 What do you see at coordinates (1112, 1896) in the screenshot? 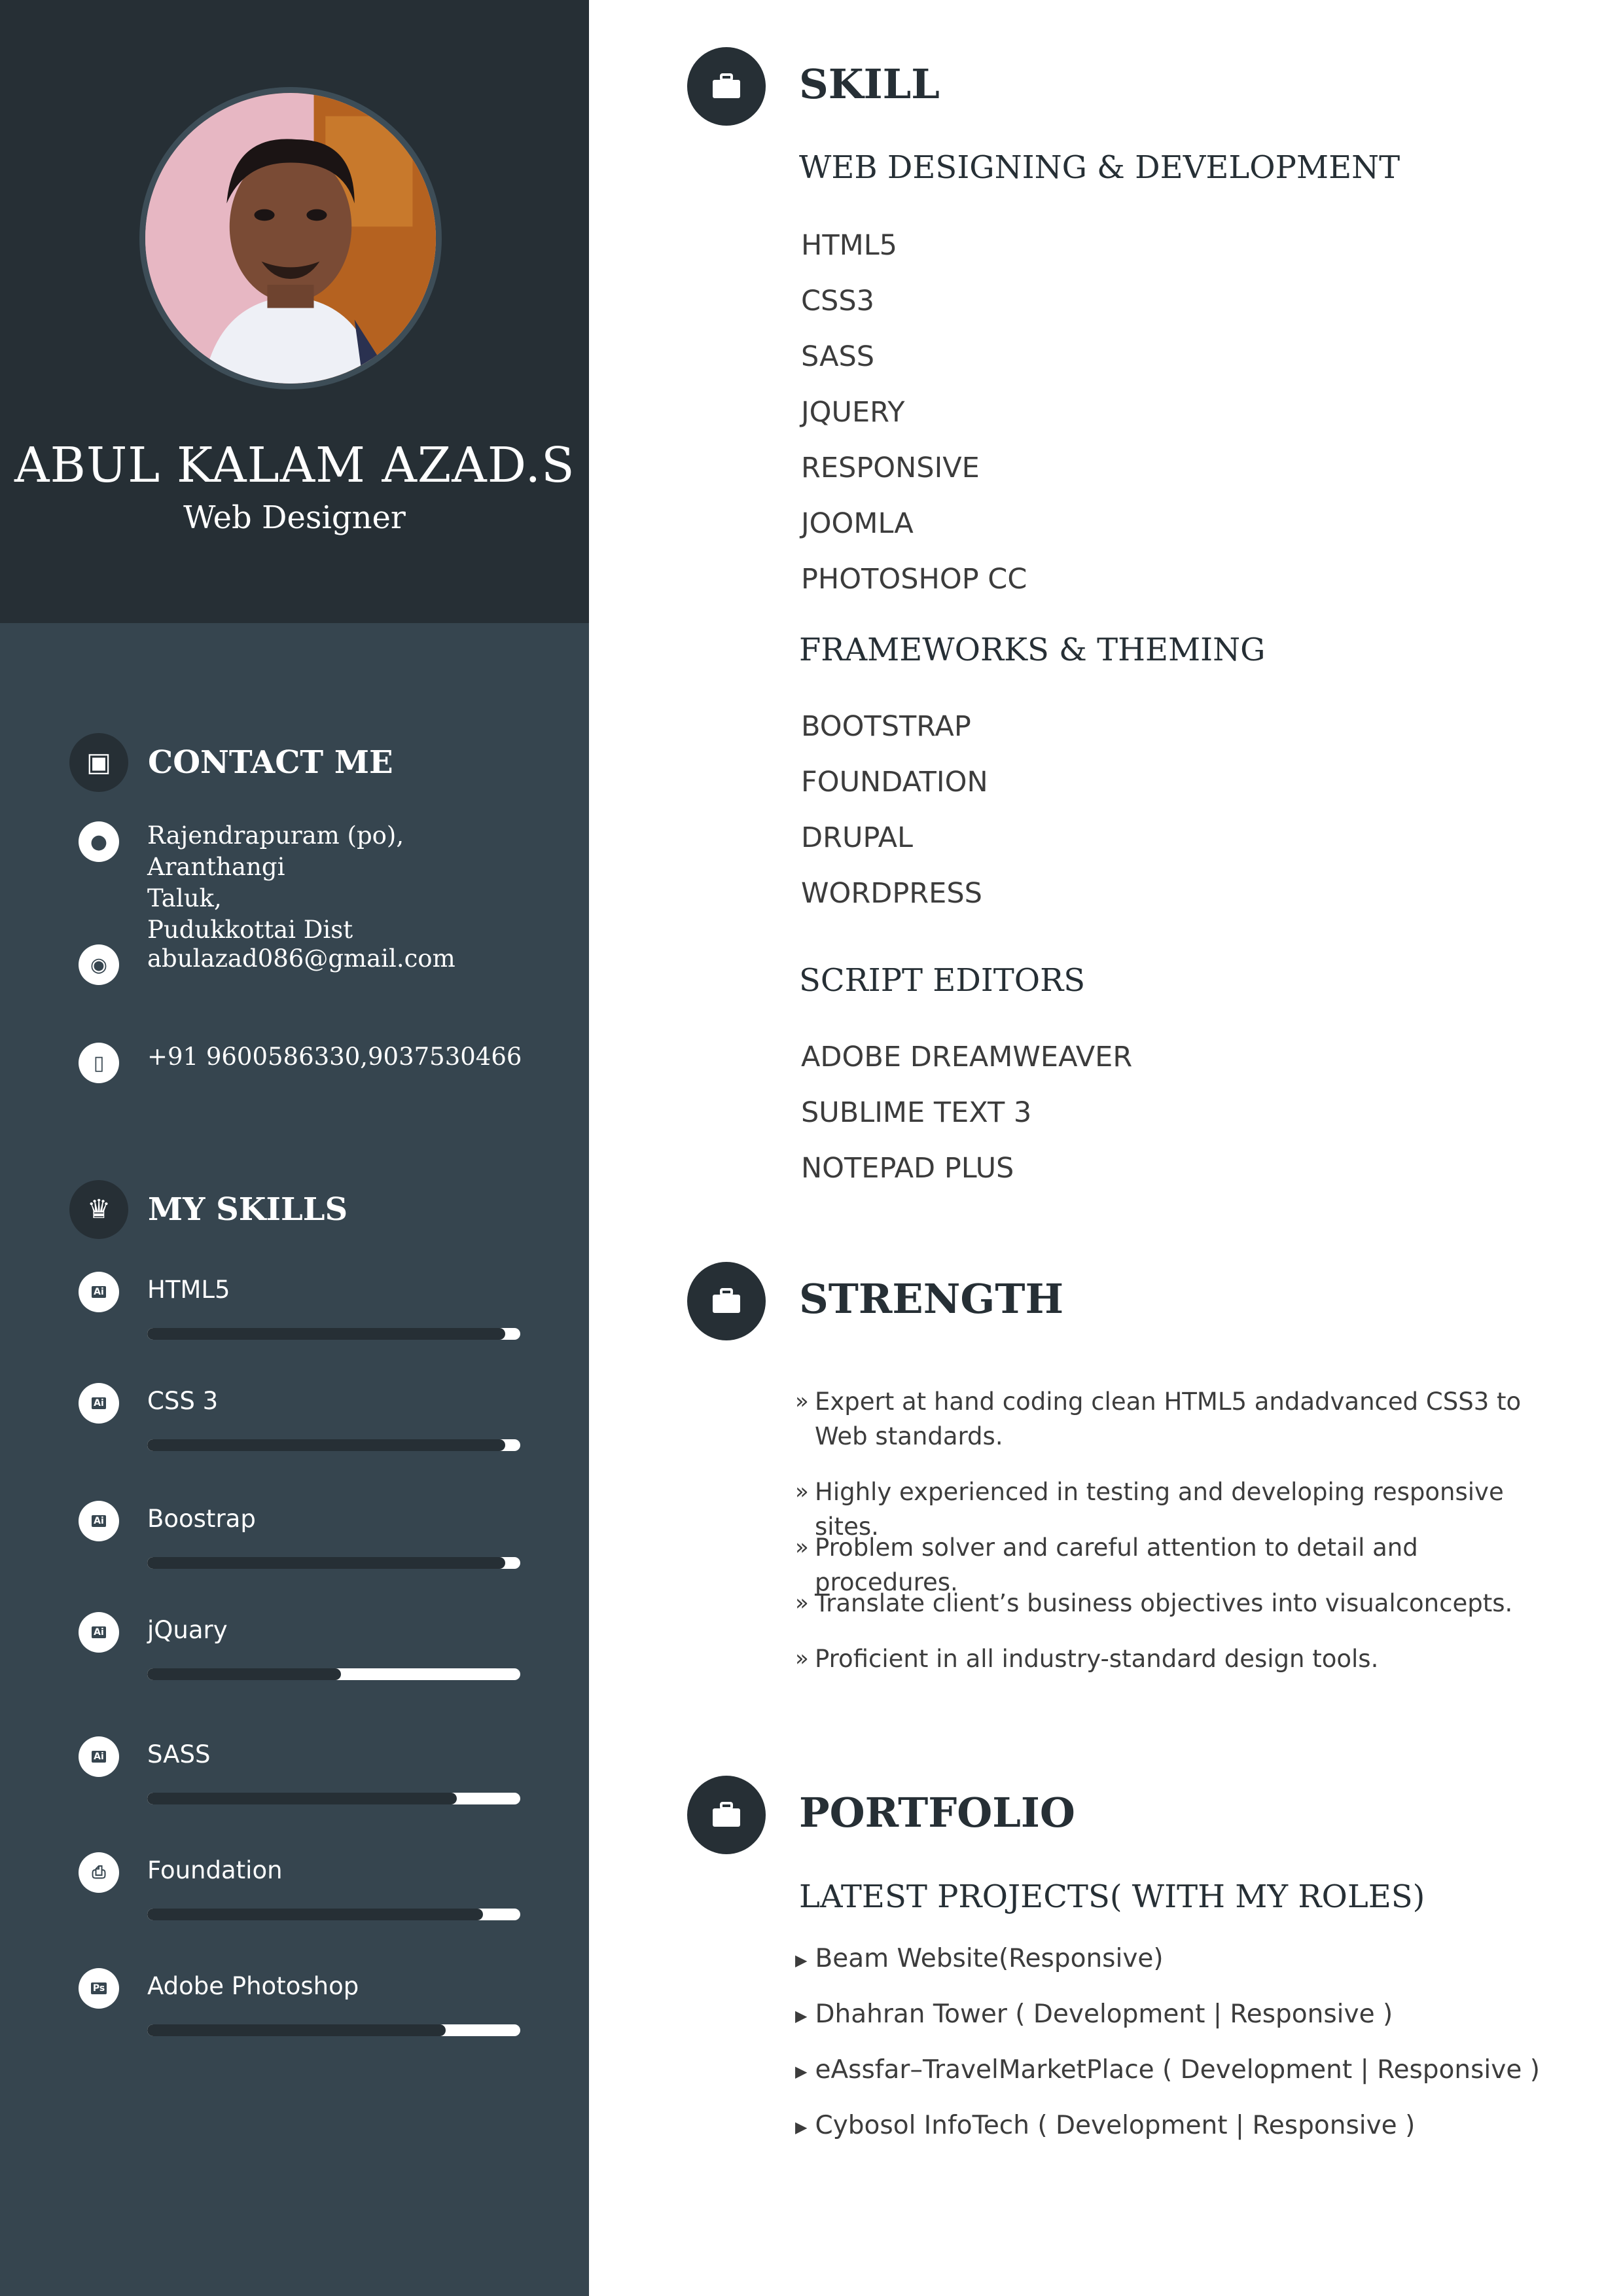
I see `latest-projects-heading: LATEST PROJECTS( WITH MY ROLES)` at bounding box center [1112, 1896].